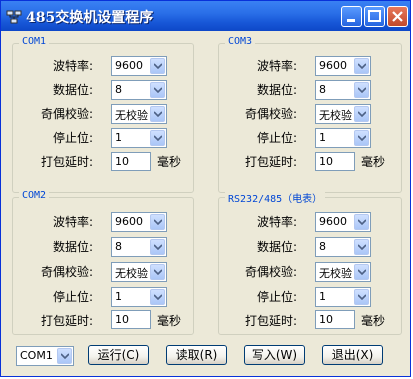  I want to click on group-title: RS232/485（电表）, so click(275, 197).